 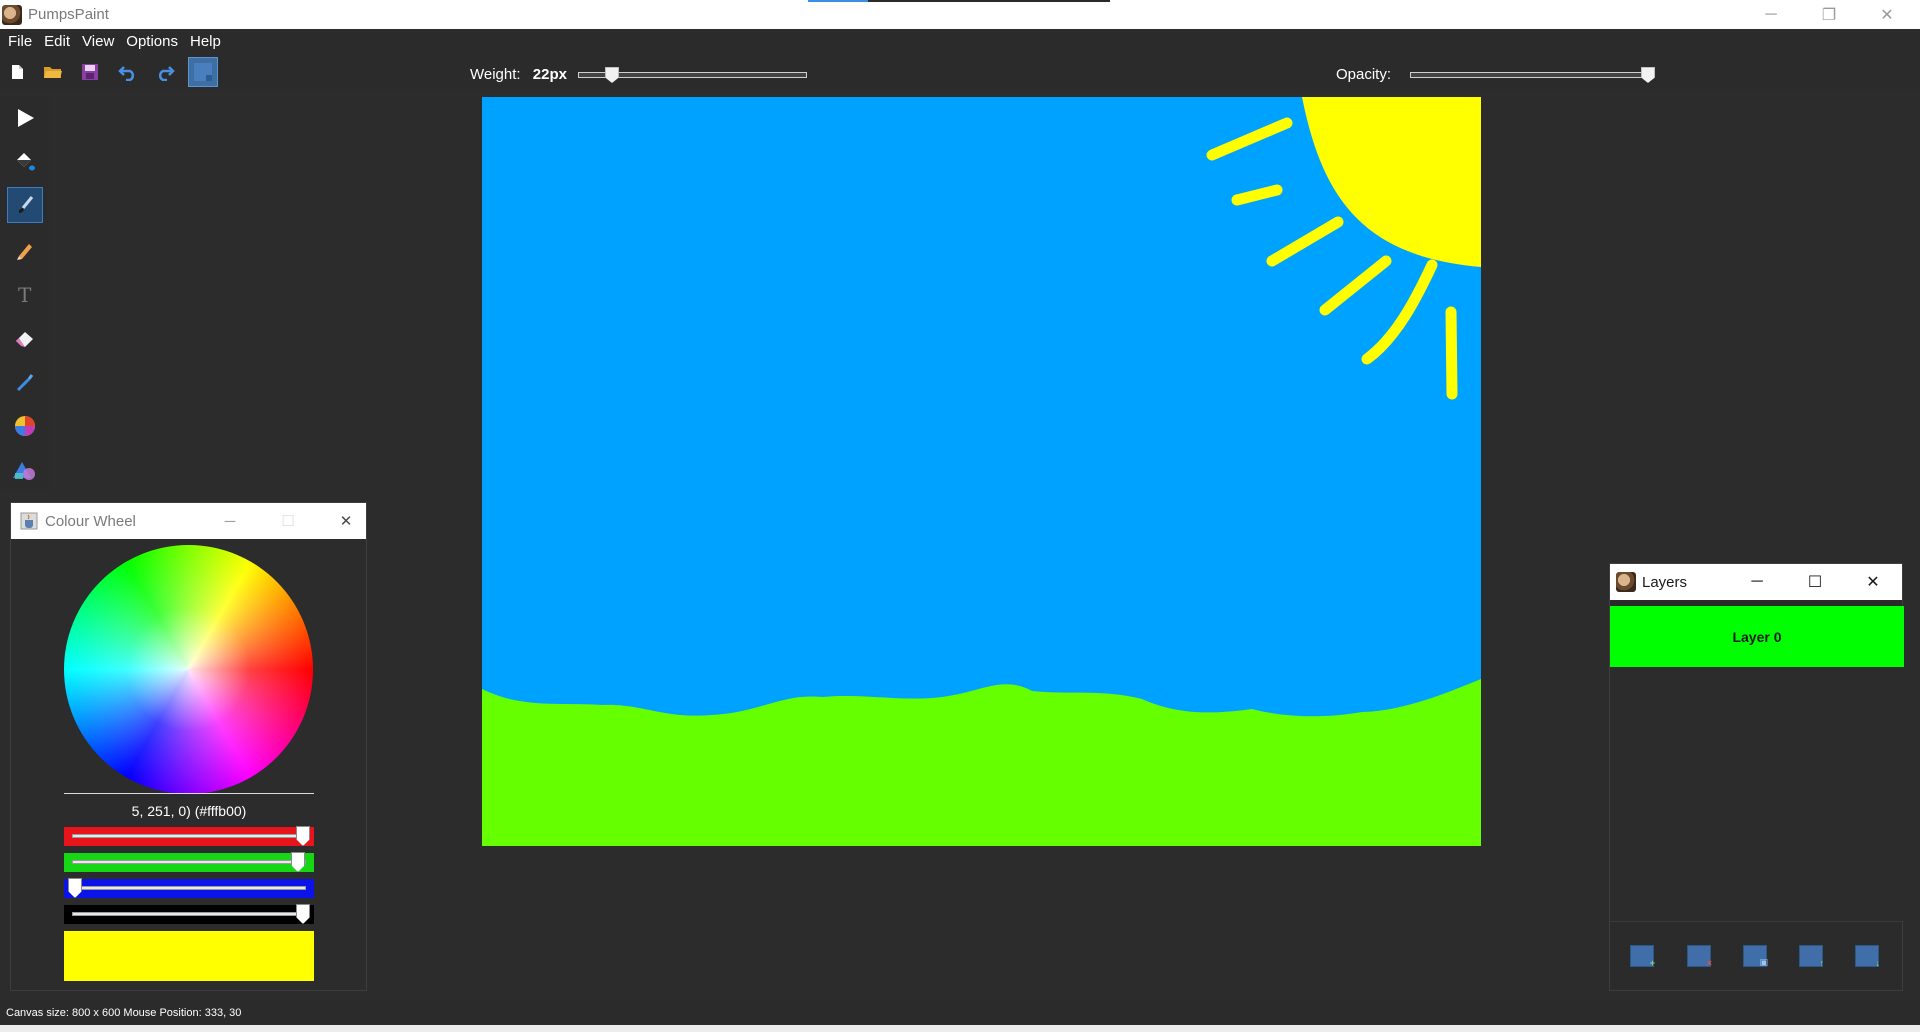 I want to click on colour-wheel-maximize: ☐, so click(x=288, y=521).